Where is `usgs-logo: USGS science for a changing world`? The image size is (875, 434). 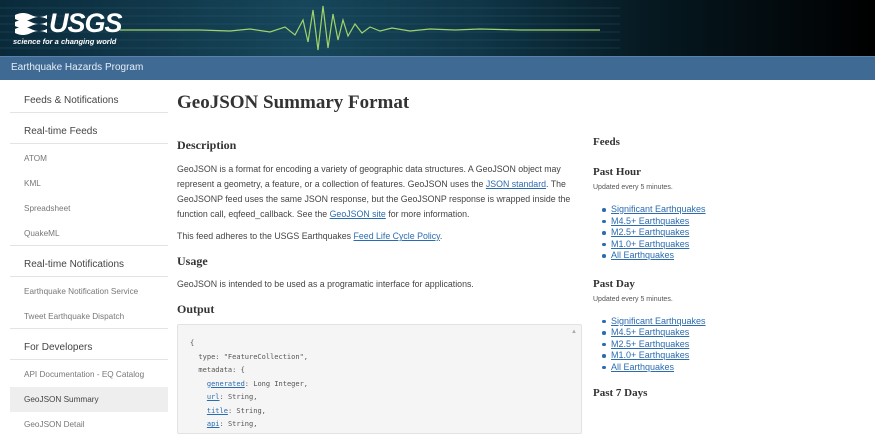 usgs-logo: USGS science for a changing world is located at coordinates (68, 29).